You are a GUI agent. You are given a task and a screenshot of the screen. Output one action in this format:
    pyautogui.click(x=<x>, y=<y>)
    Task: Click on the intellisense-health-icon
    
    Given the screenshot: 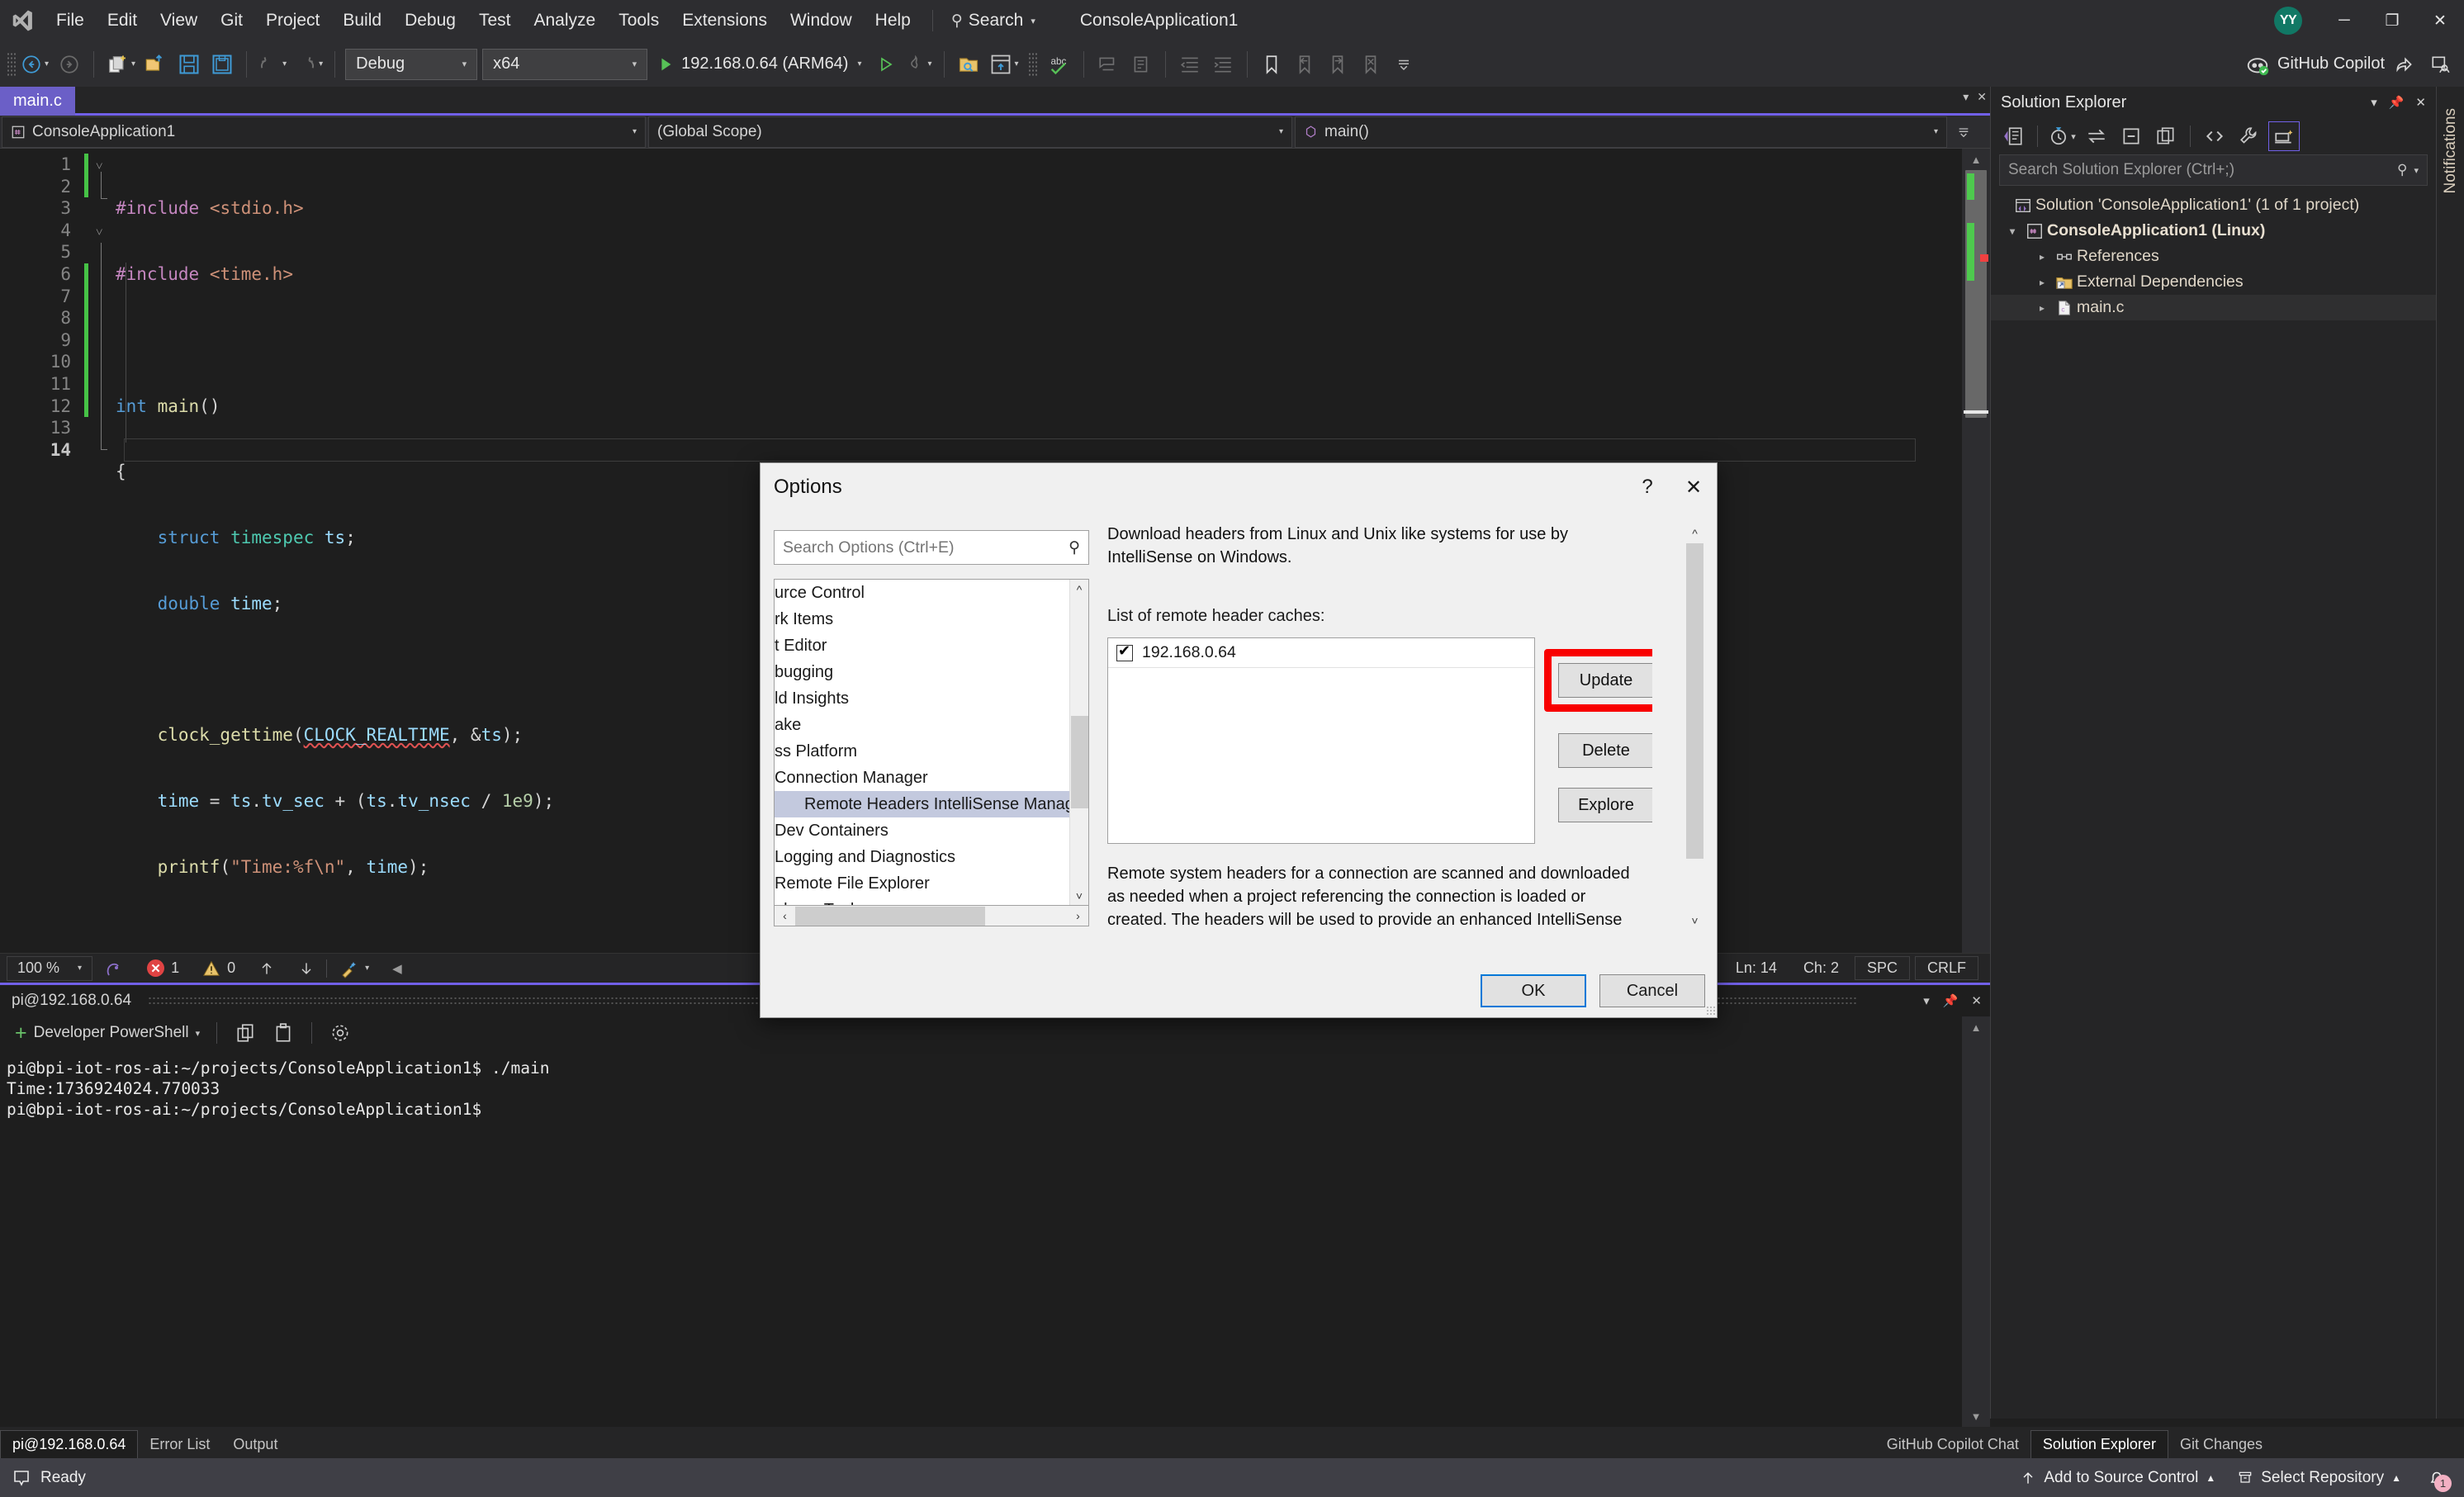 What is the action you would take?
    pyautogui.click(x=114, y=968)
    